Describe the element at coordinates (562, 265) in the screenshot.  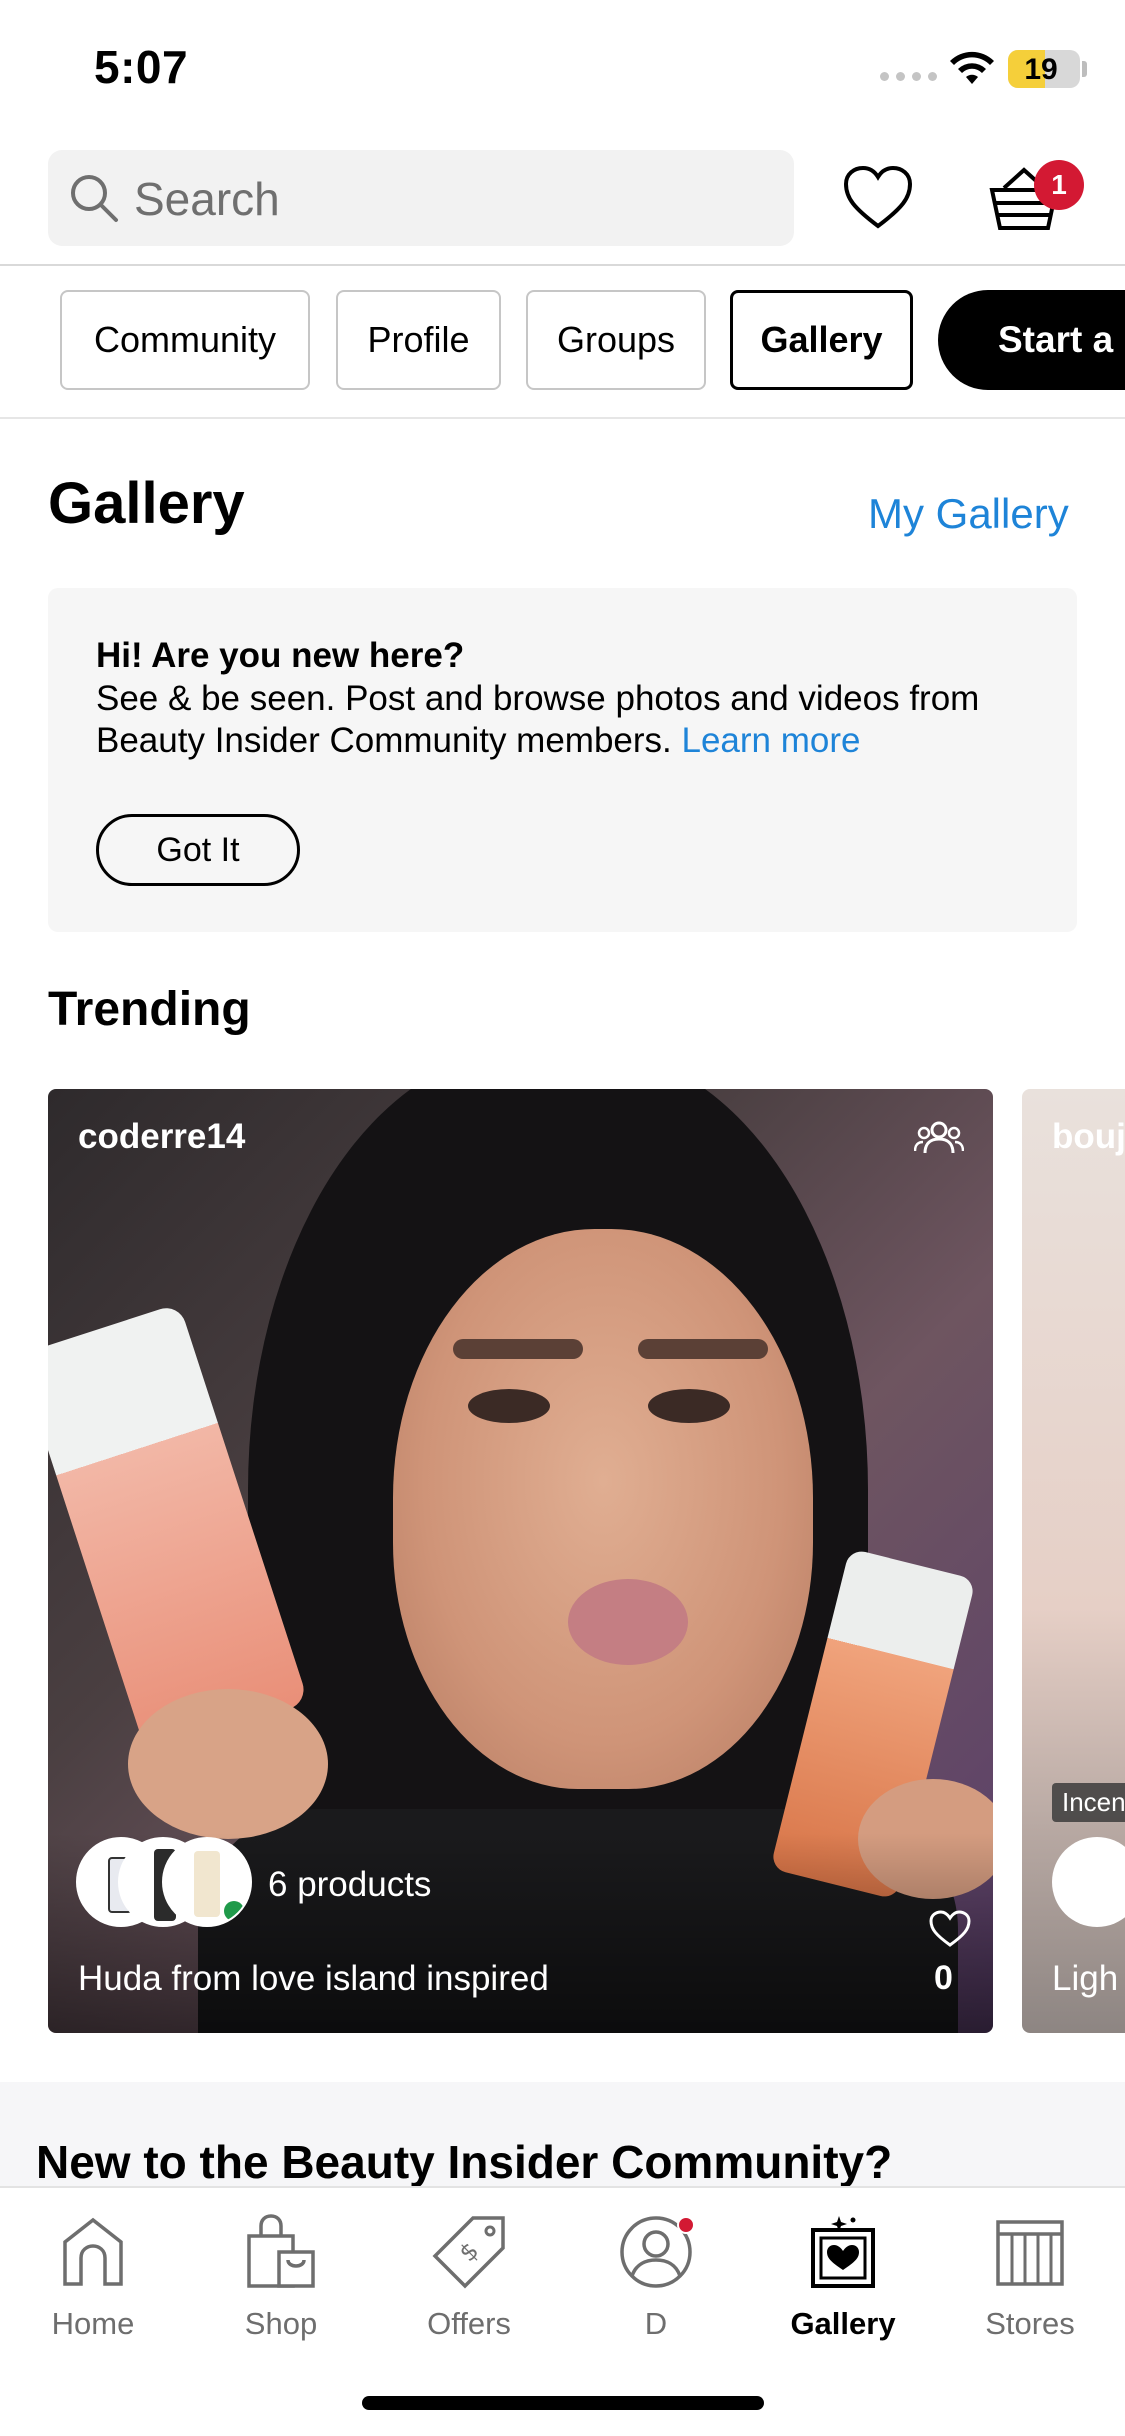
I see `header-divider` at that location.